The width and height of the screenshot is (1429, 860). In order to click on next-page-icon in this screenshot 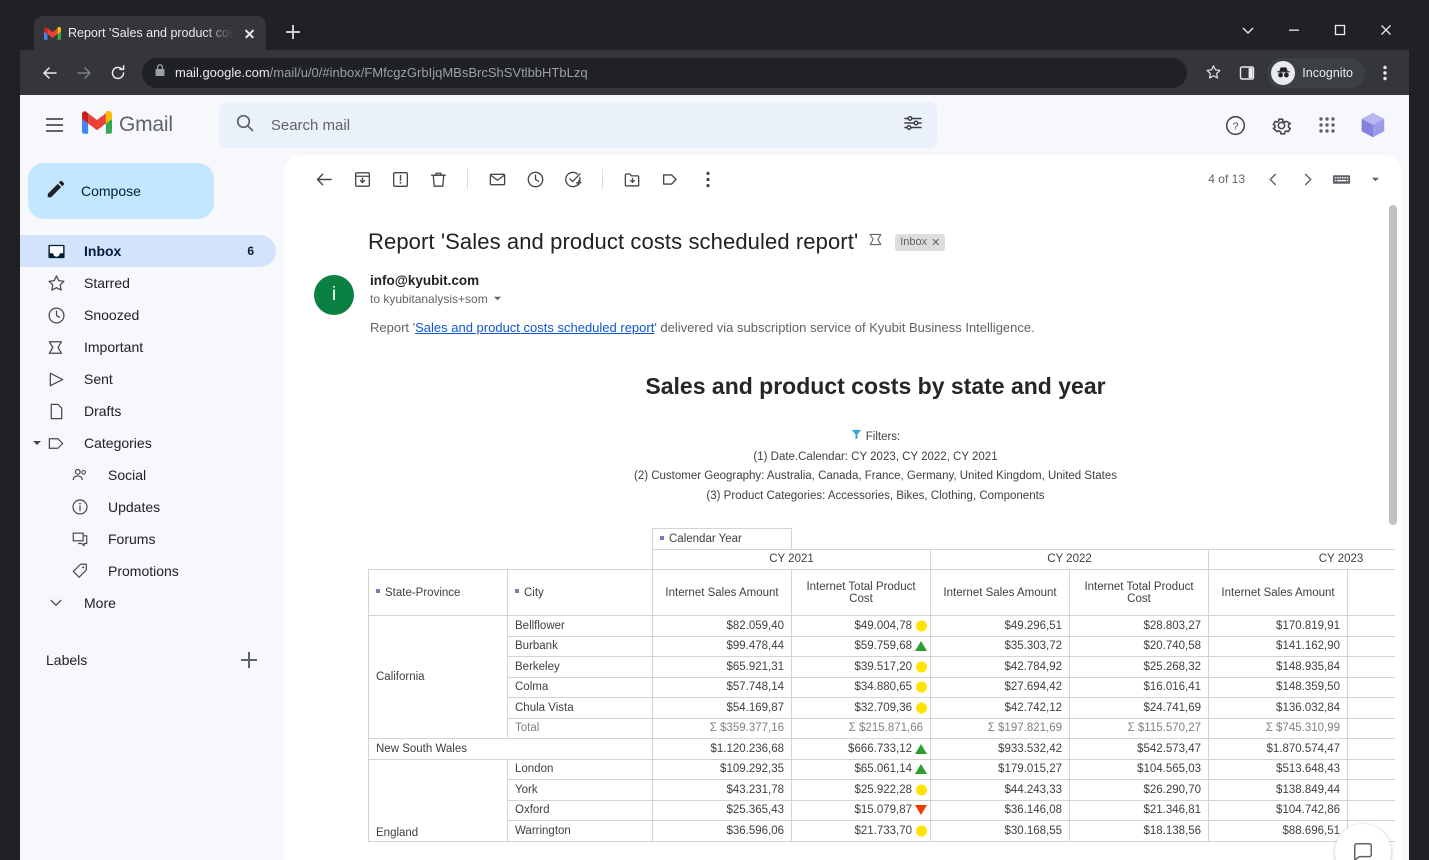, I will do `click(1307, 179)`.